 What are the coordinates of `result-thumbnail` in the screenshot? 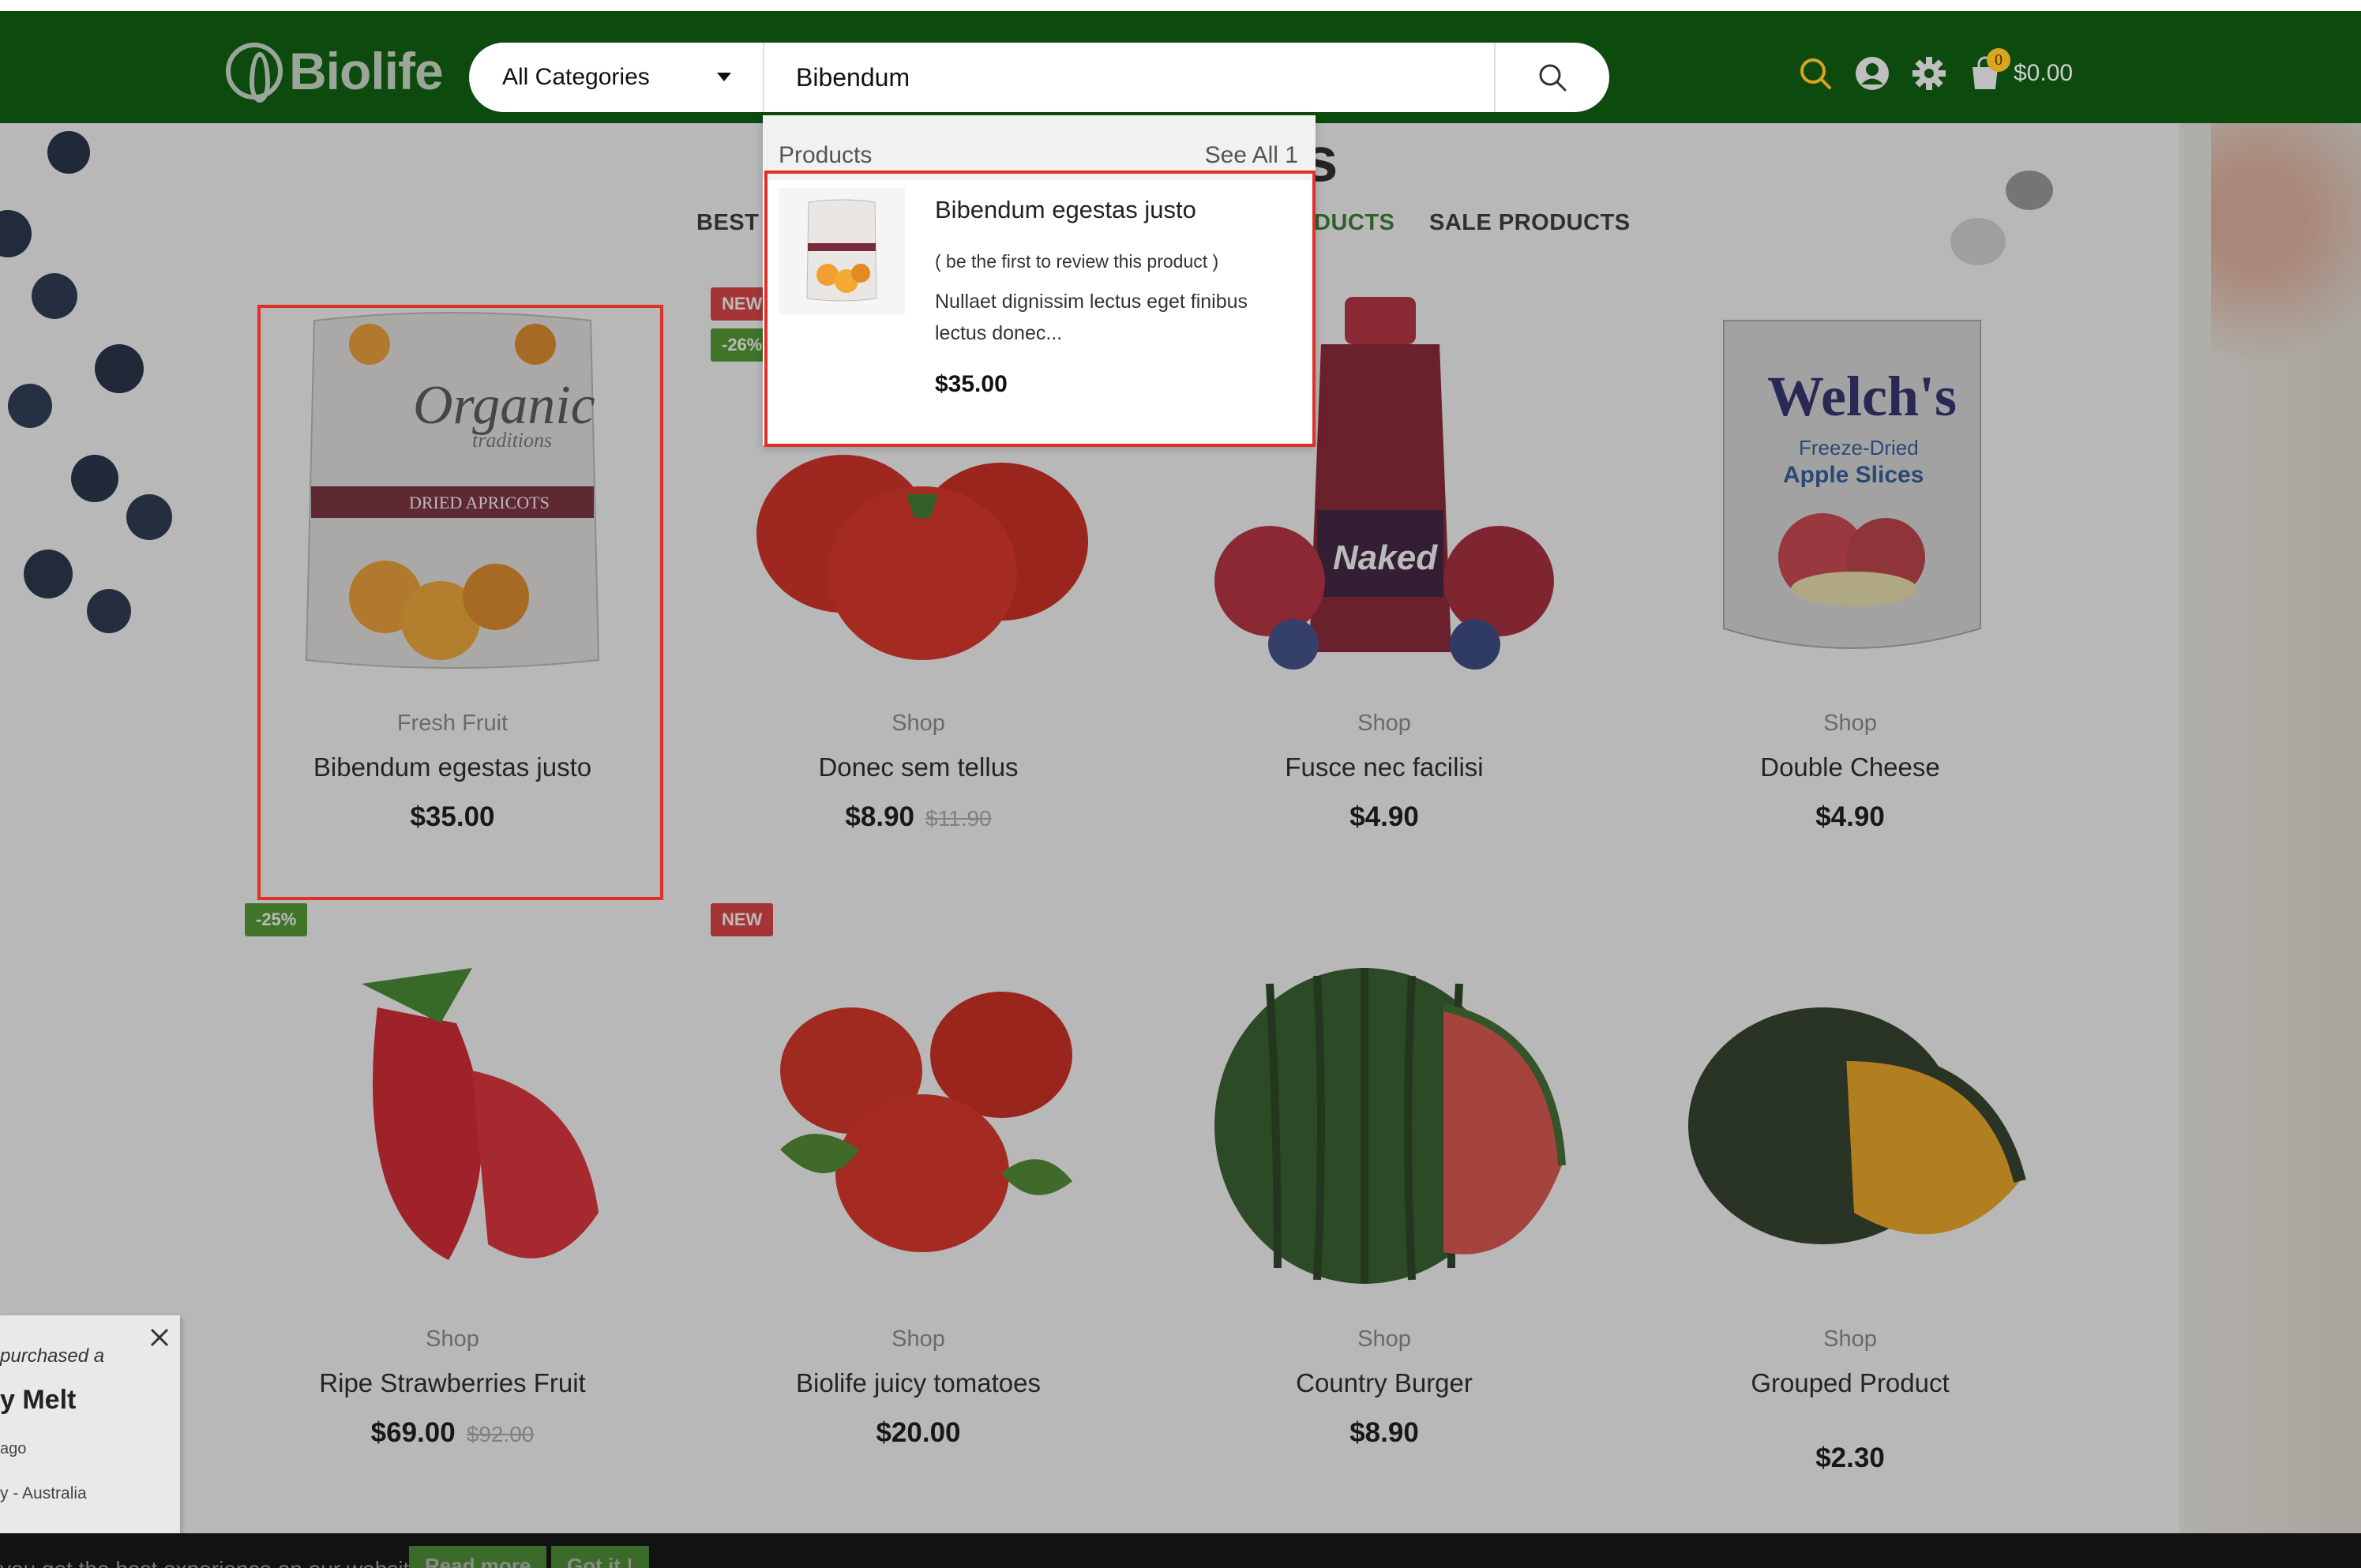 It's located at (842, 251).